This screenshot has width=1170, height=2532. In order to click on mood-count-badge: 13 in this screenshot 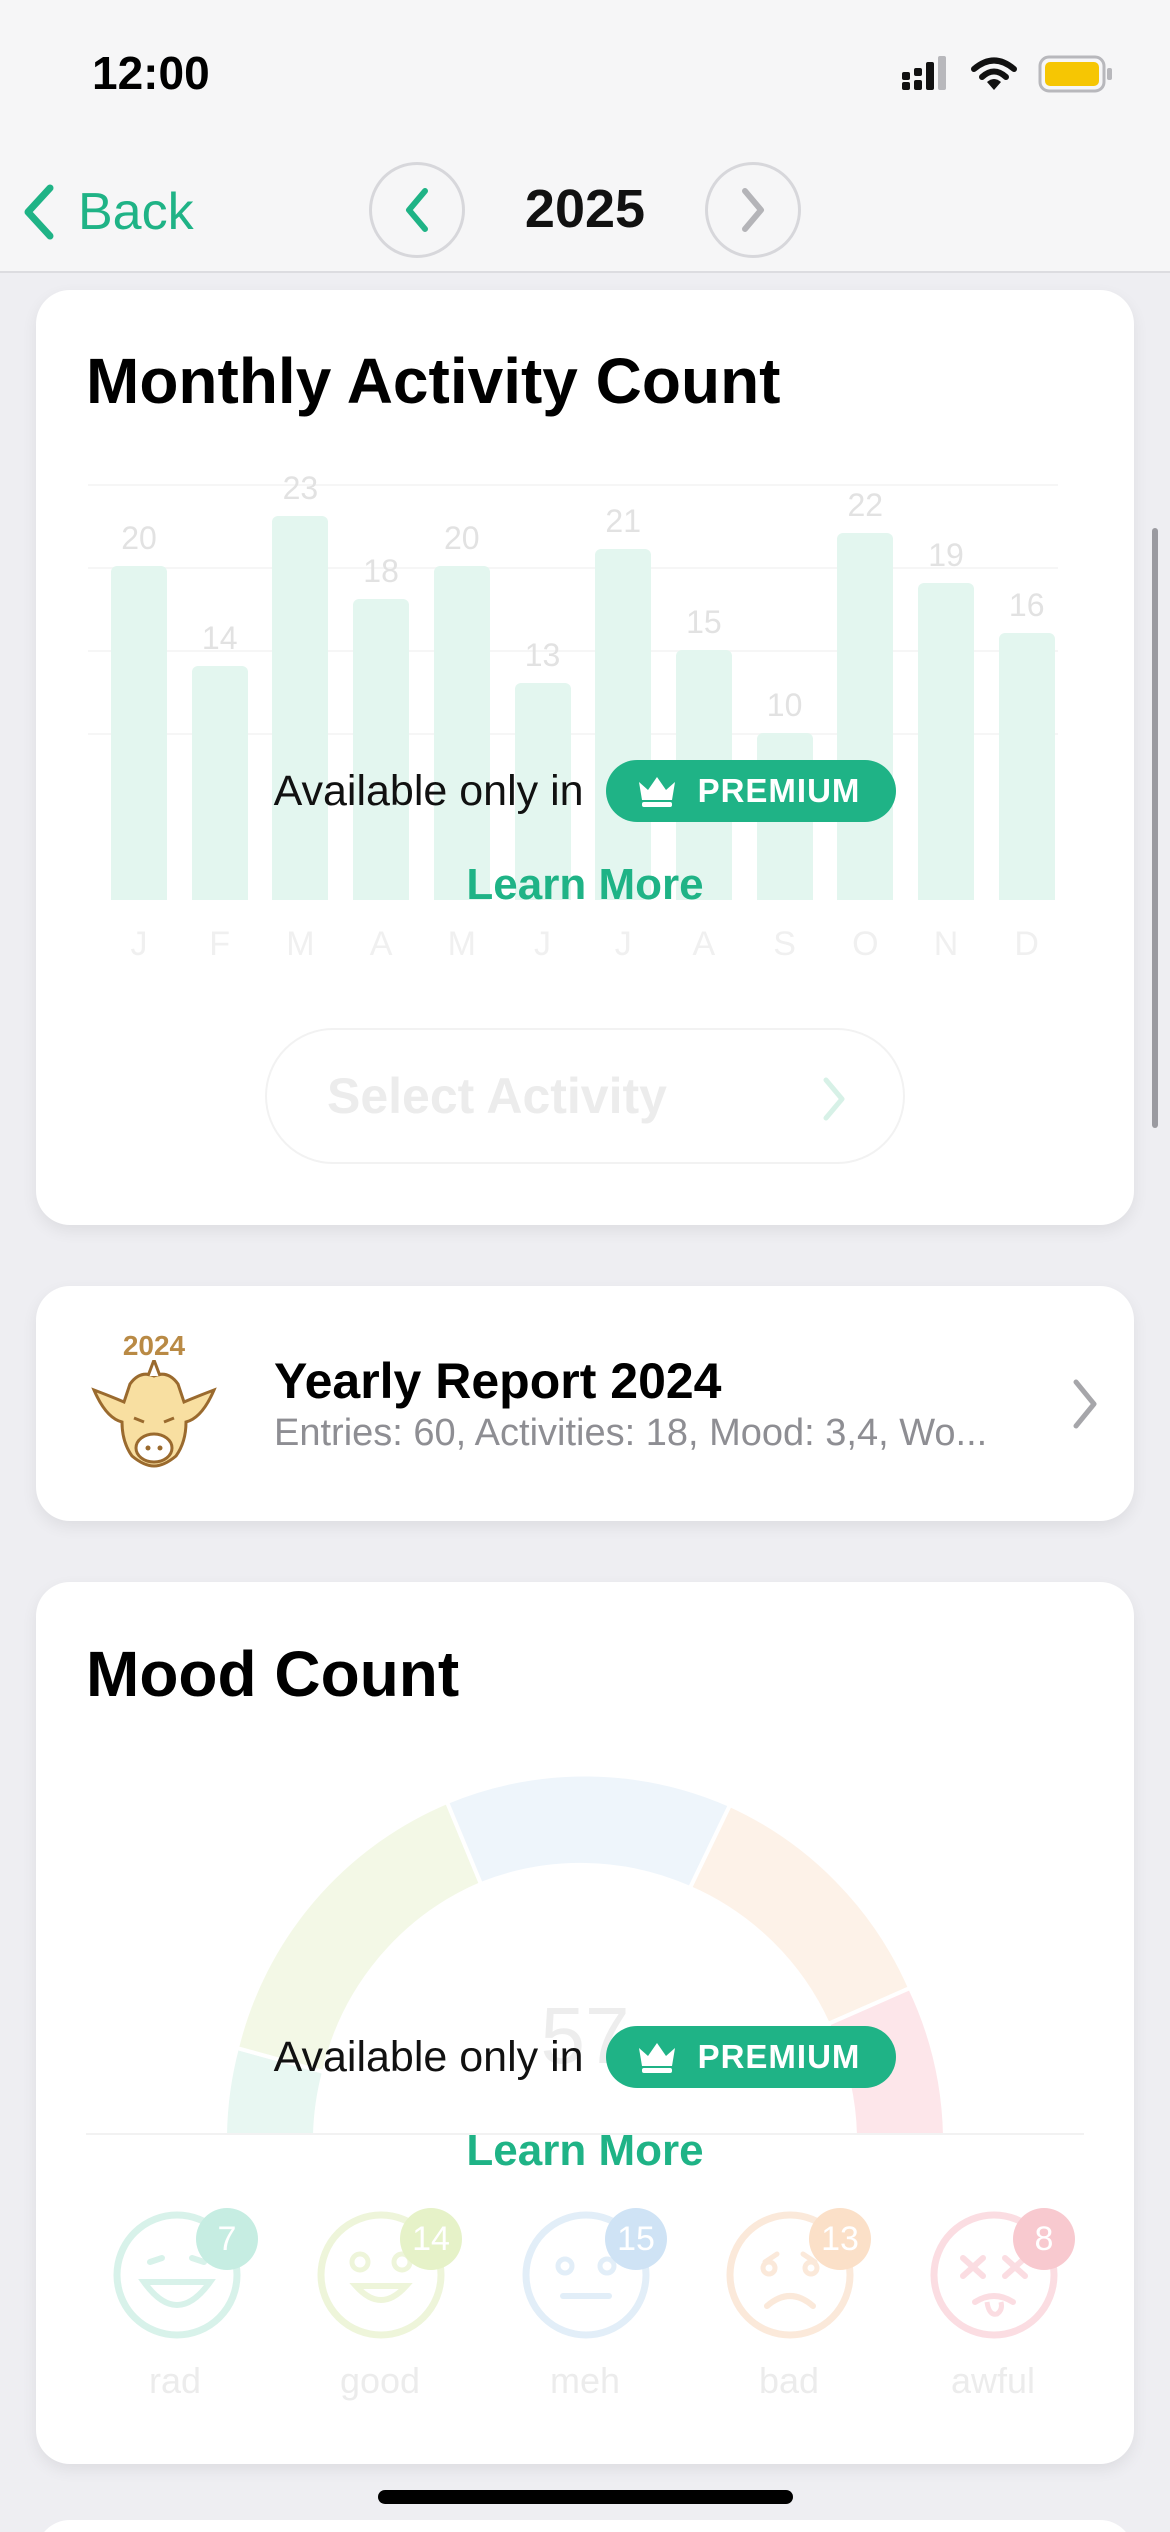, I will do `click(840, 2239)`.